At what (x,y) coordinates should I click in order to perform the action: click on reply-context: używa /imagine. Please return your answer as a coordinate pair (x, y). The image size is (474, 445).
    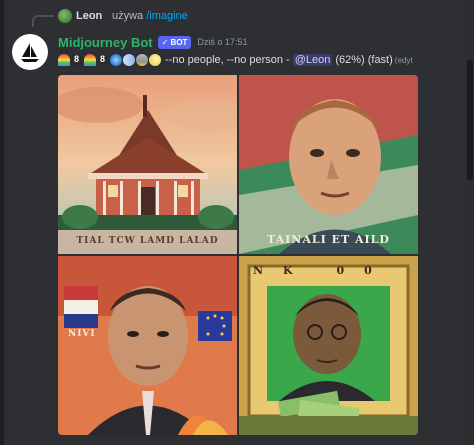
    Looking at the image, I should click on (150, 16).